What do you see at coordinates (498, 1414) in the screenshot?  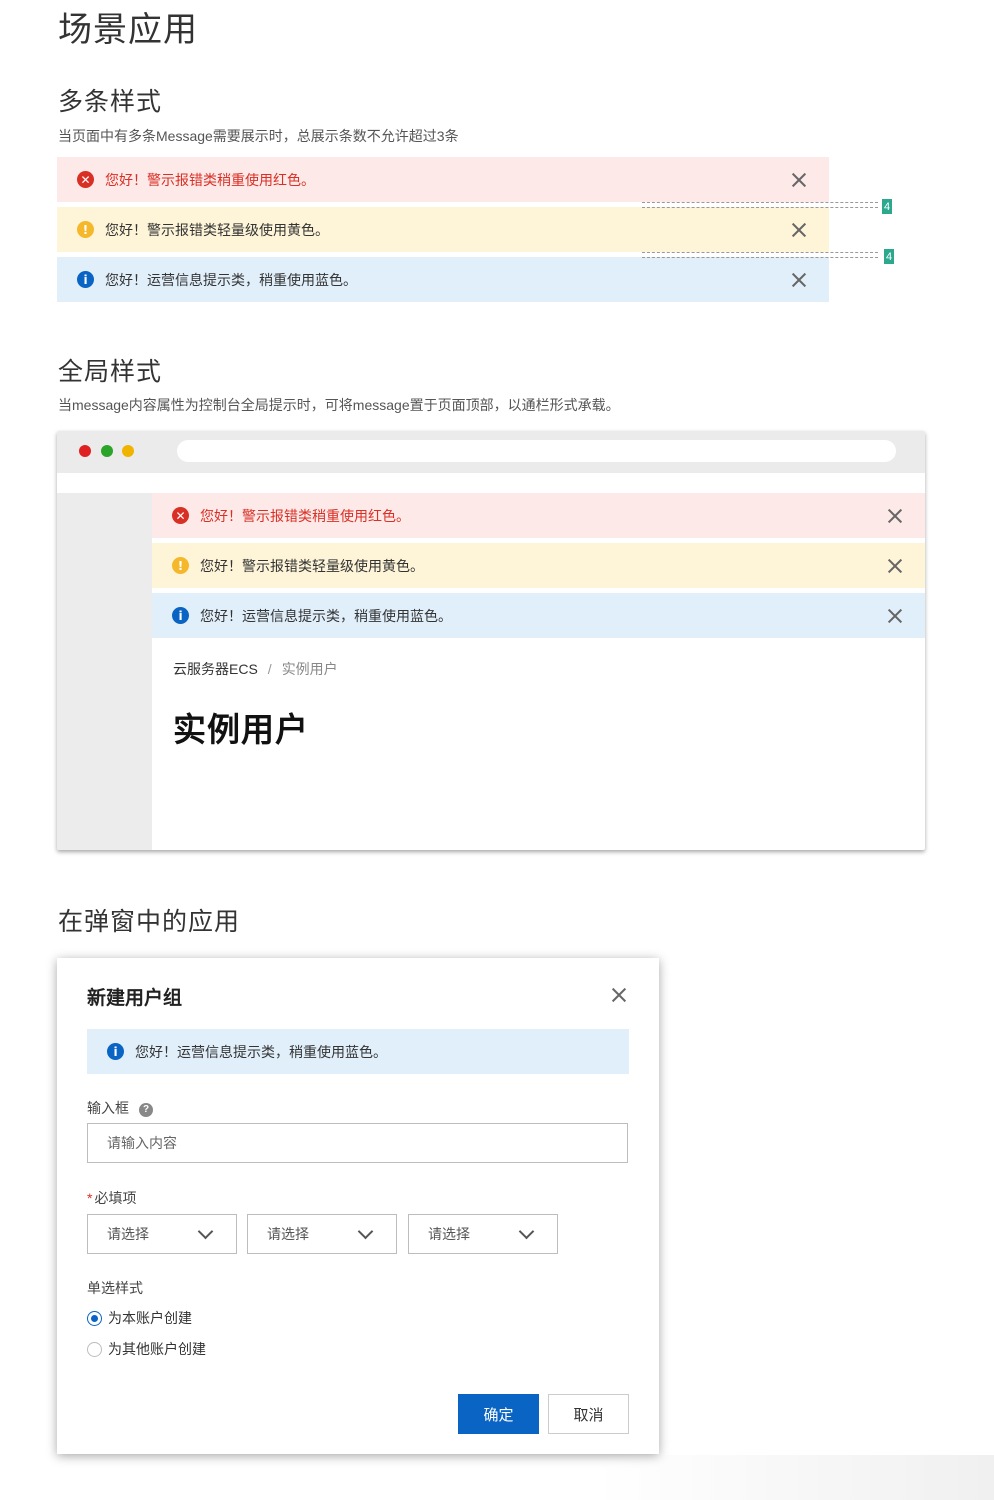 I see `confirm-button: 确定` at bounding box center [498, 1414].